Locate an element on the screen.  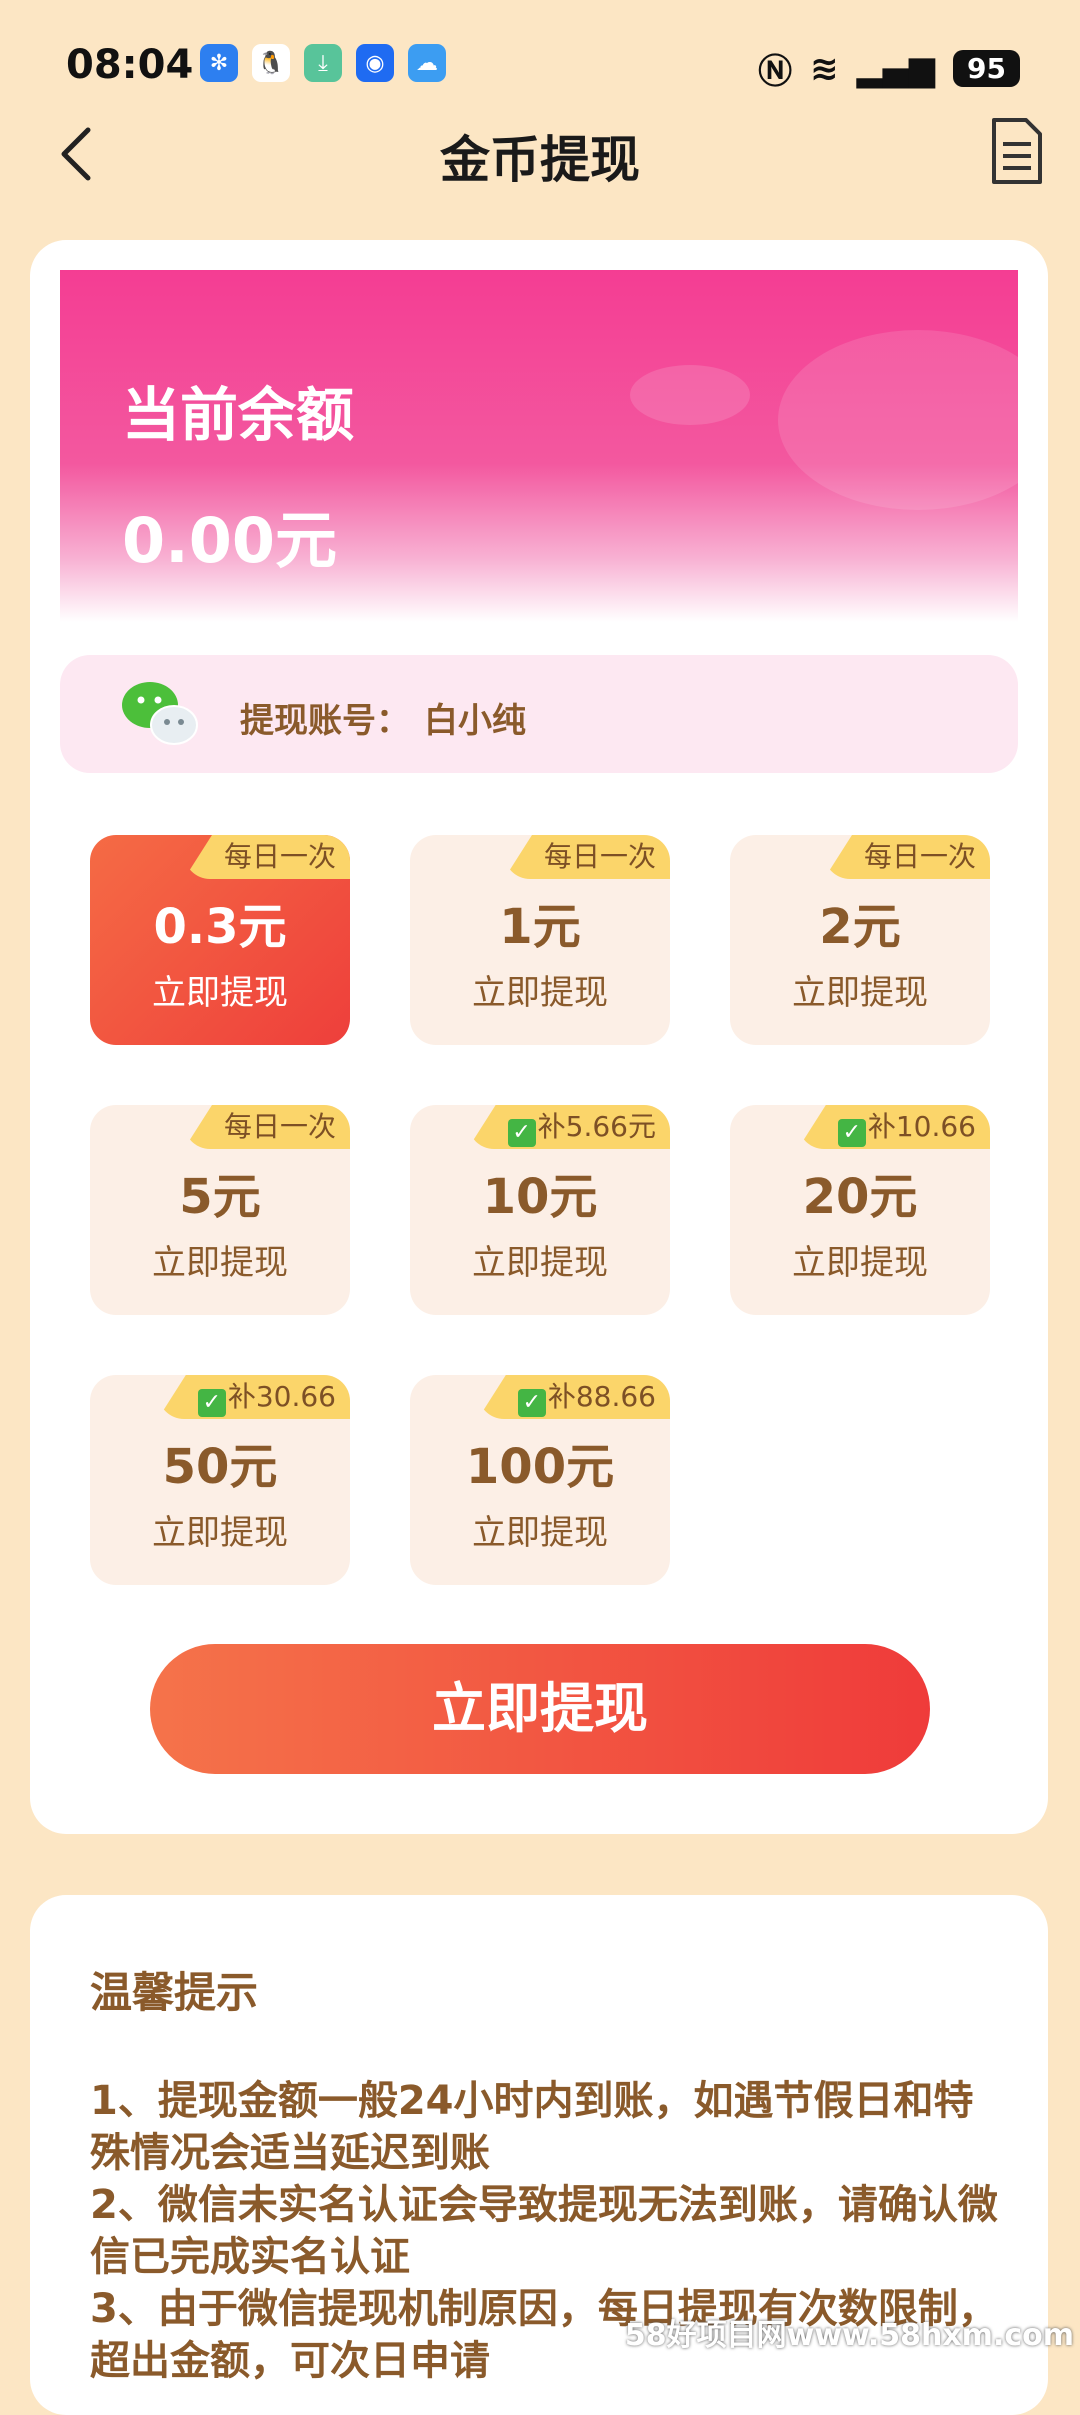
withdraw-account-row: 提现账号： 白小纯 is located at coordinates (539, 714).